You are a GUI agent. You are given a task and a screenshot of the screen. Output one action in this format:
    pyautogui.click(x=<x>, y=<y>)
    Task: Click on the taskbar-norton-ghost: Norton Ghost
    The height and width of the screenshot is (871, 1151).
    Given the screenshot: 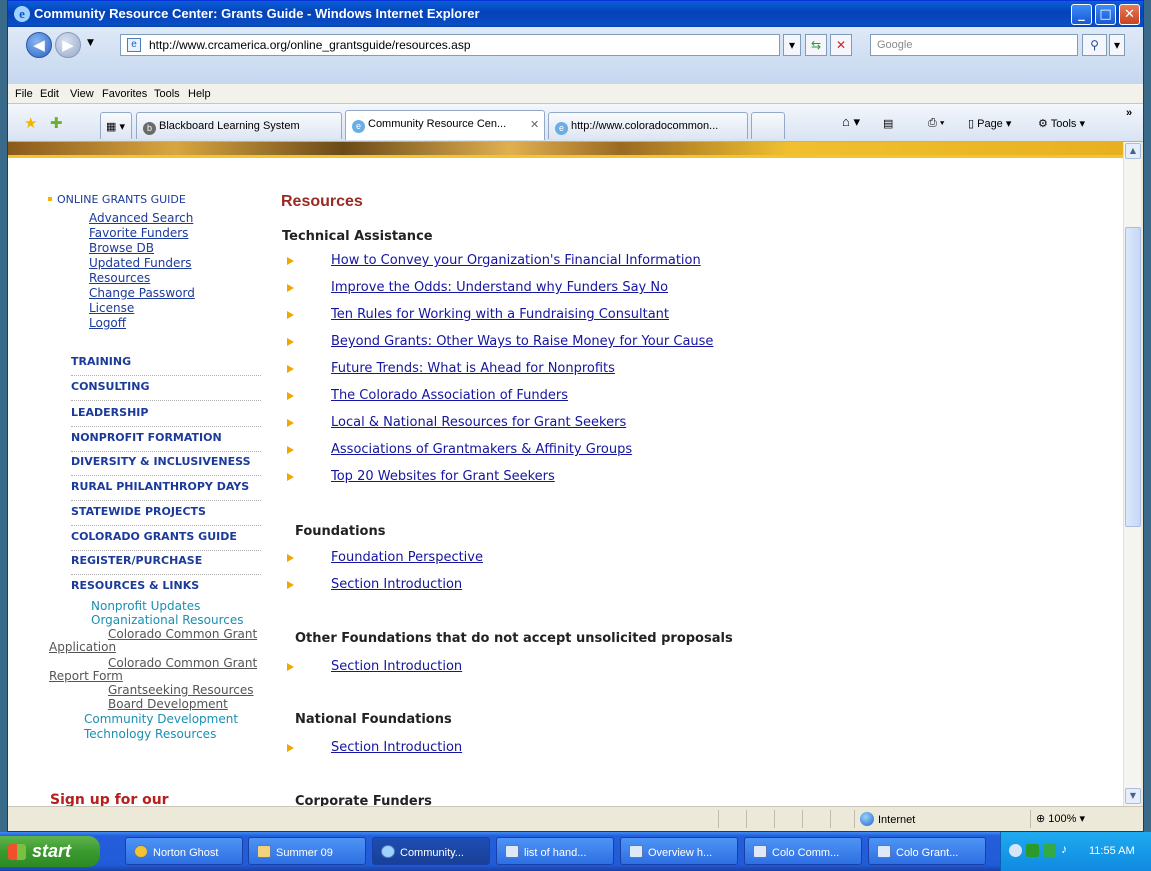 What is the action you would take?
    pyautogui.click(x=184, y=851)
    